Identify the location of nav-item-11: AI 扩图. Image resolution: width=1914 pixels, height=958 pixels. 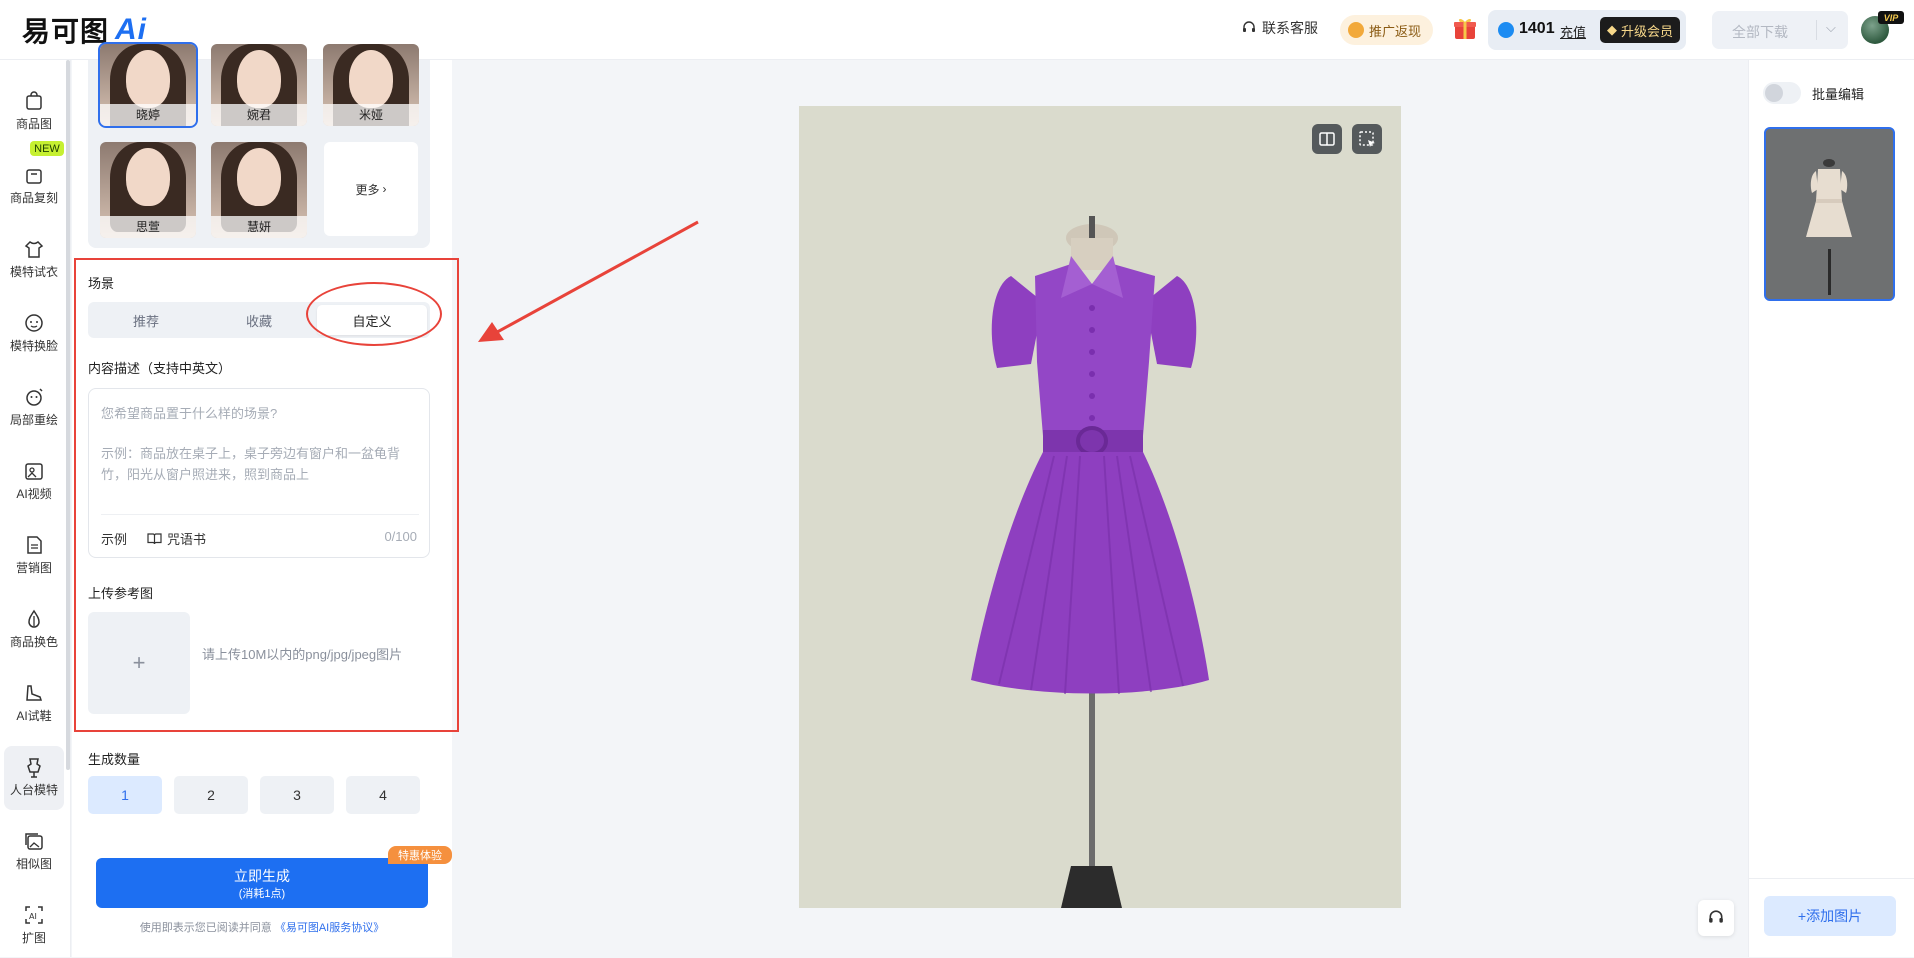
(34, 926).